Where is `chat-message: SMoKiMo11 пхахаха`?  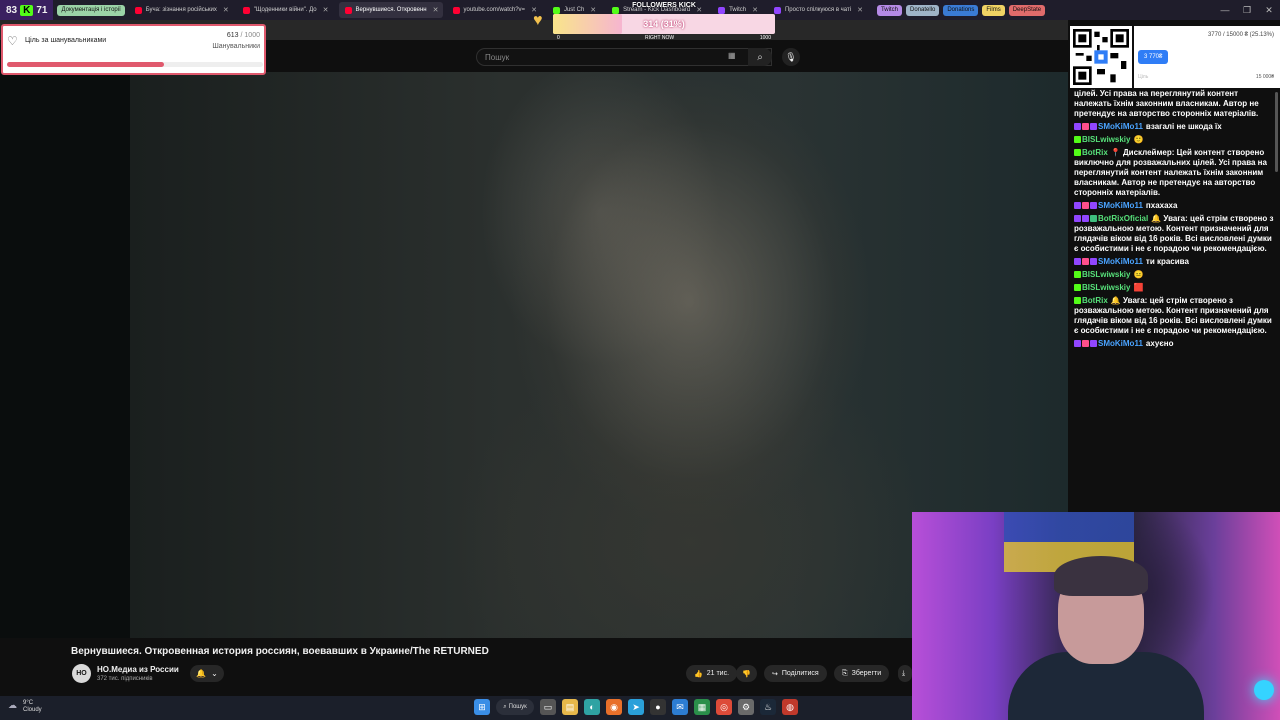
chat-message: SMoKiMo11 пхахаха is located at coordinates (1174, 206).